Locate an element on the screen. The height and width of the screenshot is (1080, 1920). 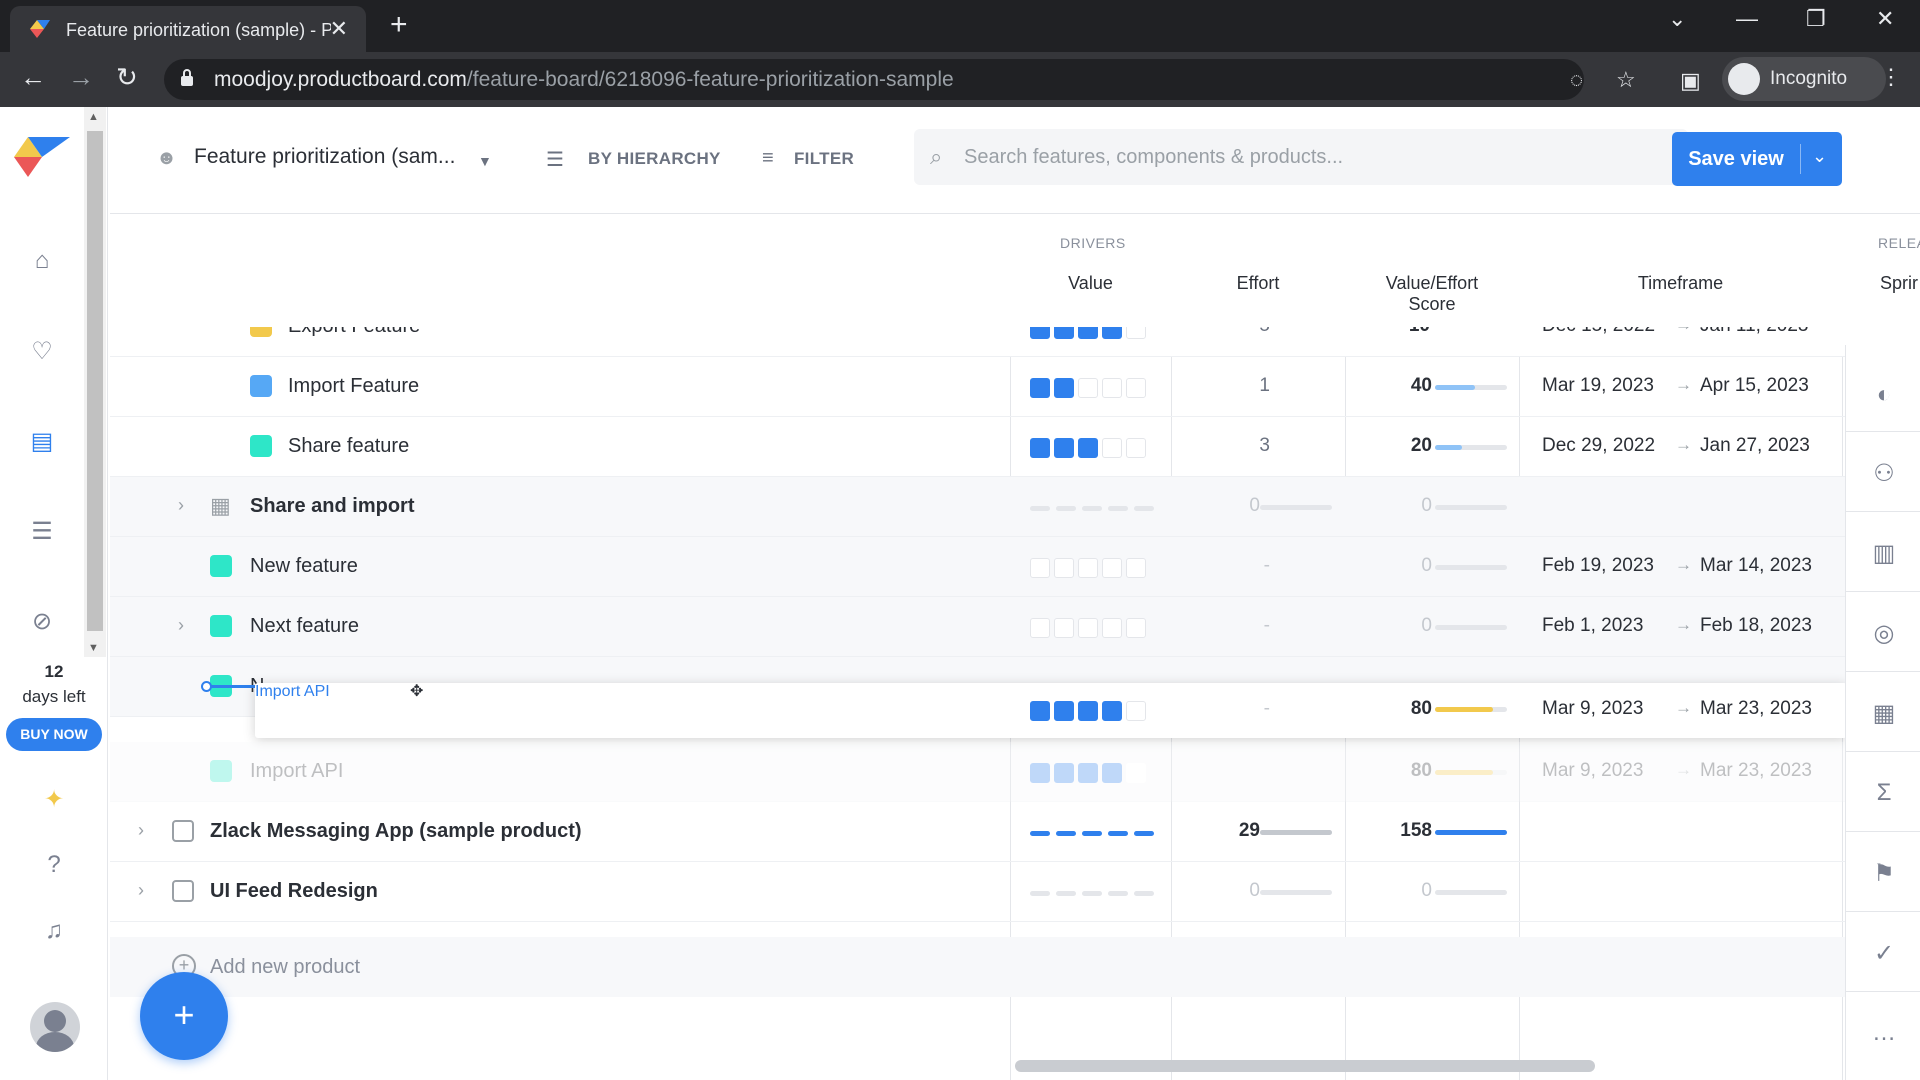
browser-tab: Feature prioritization (sample) - P ✕ is located at coordinates (188, 29).